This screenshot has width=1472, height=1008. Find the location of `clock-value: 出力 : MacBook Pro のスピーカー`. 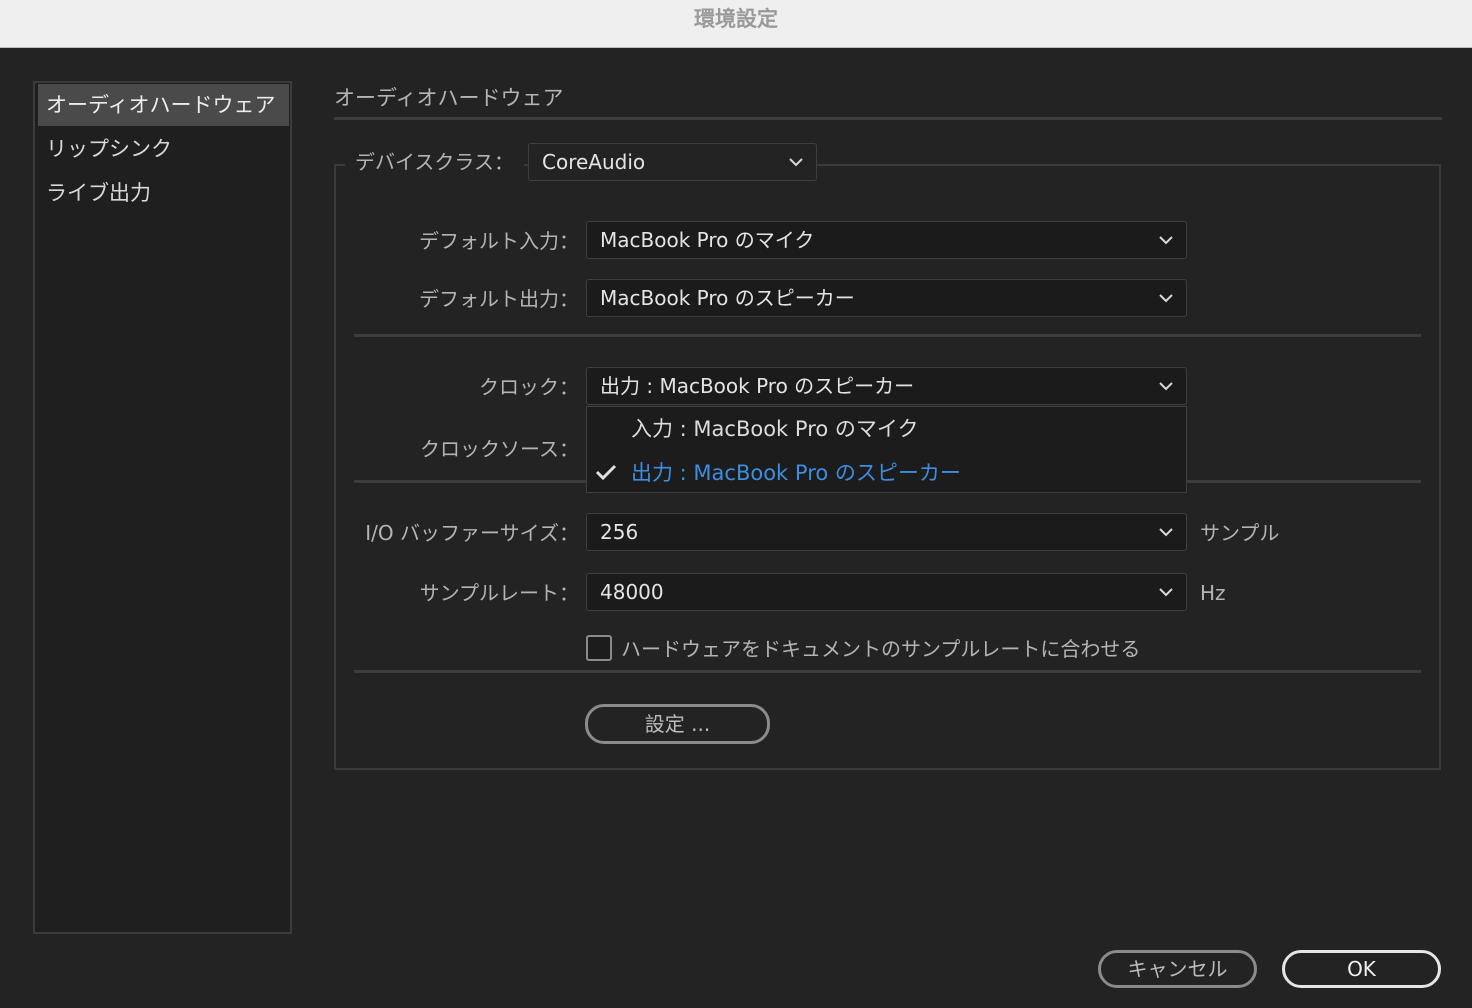

clock-value: 出力 : MacBook Pro のスピーカー is located at coordinates (757, 386).